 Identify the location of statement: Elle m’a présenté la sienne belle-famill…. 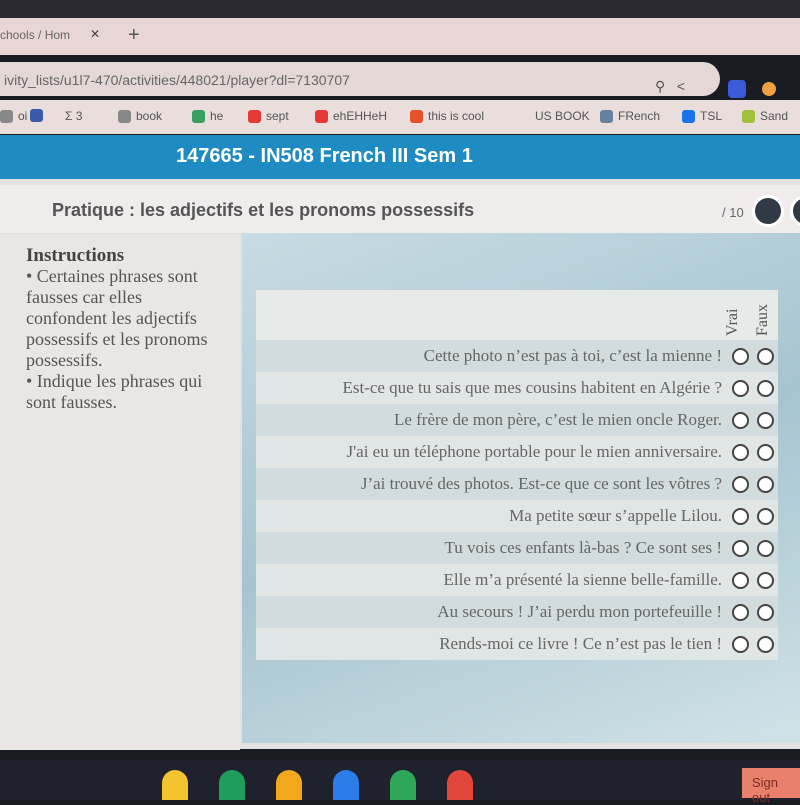
(582, 579).